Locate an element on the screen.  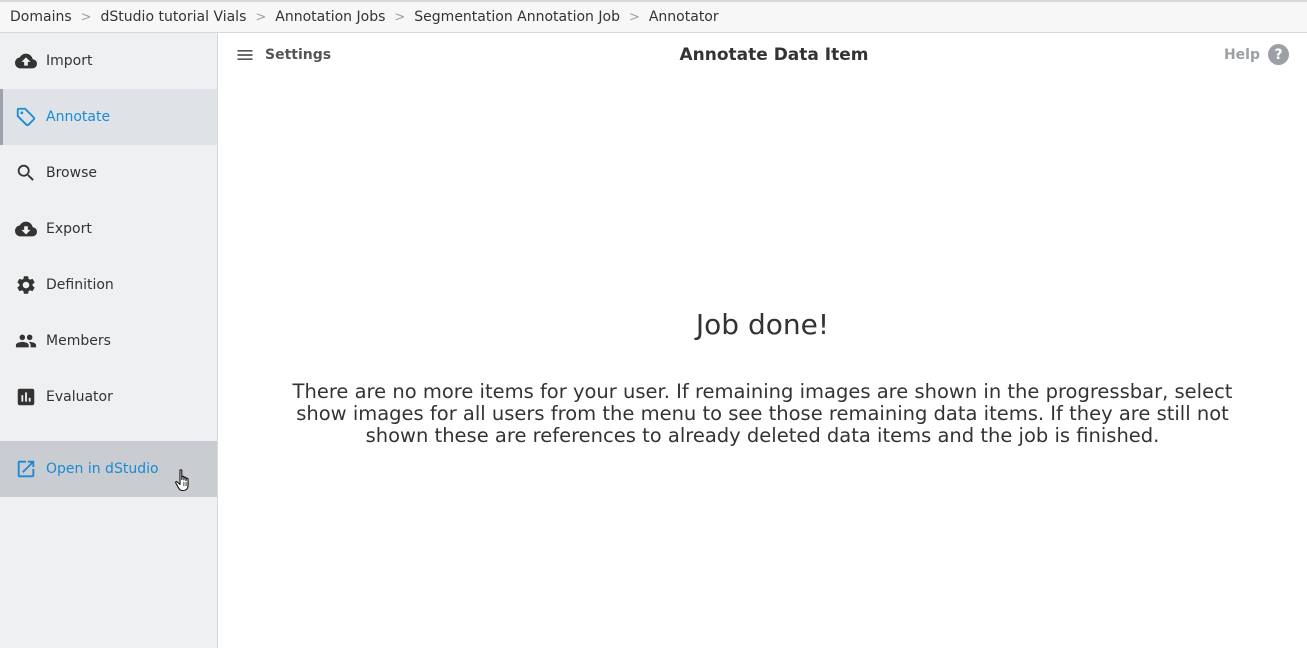
breadcrumb-domain: dStudio tutorial Vials is located at coordinates (174, 17).